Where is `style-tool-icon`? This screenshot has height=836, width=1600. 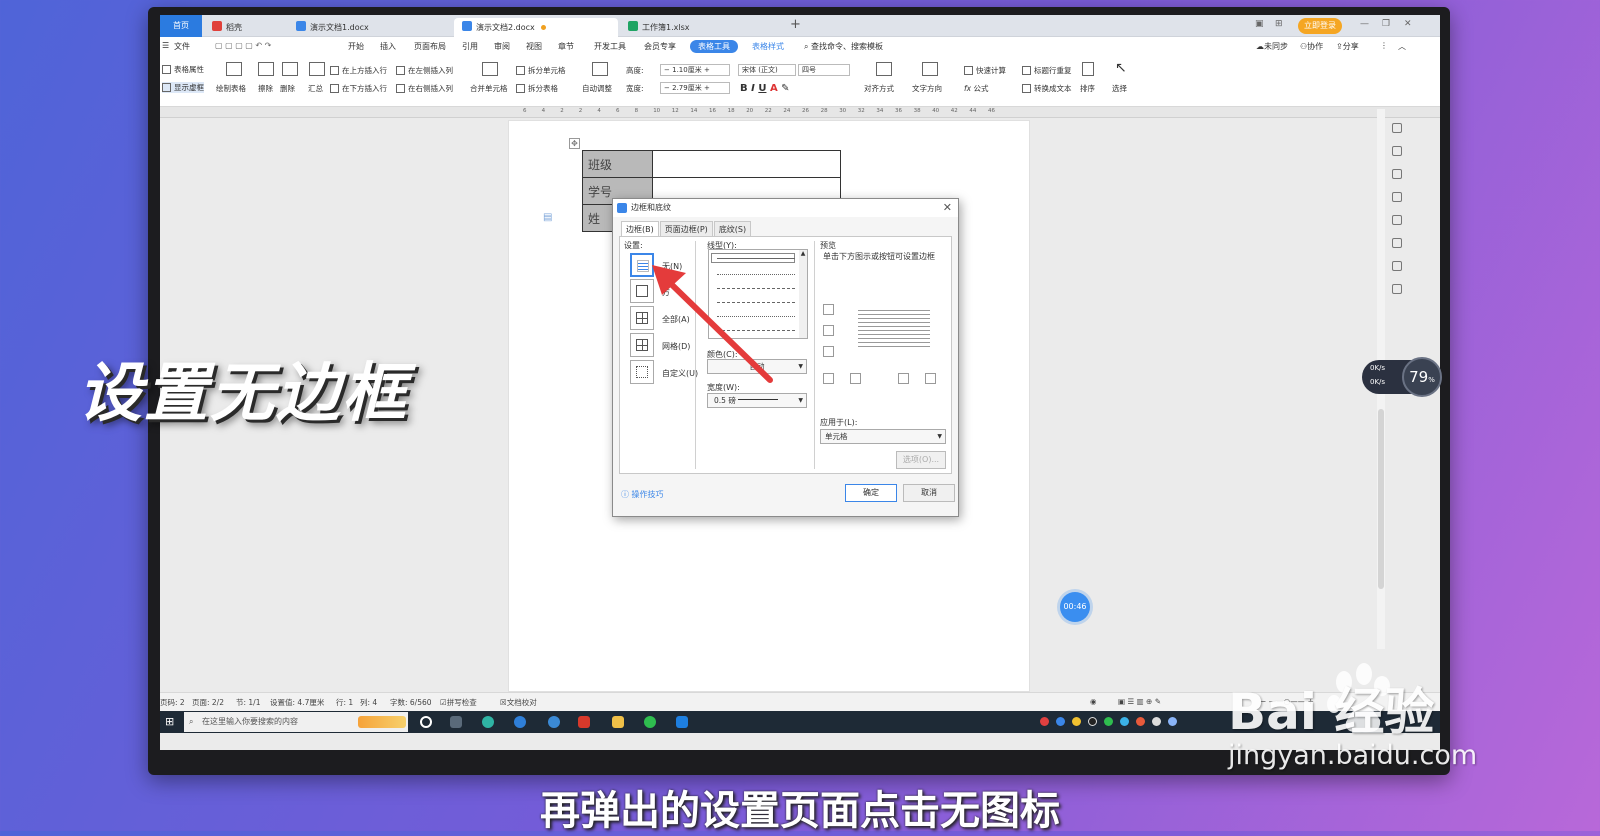 style-tool-icon is located at coordinates (1397, 128).